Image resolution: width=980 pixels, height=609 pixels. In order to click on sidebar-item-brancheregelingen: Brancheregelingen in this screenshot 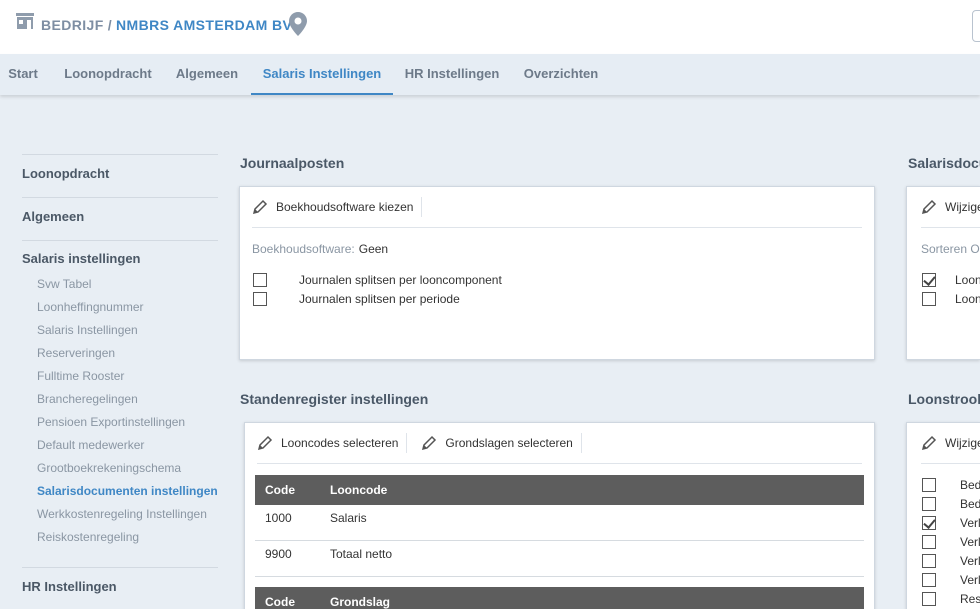, I will do `click(120, 403)`.